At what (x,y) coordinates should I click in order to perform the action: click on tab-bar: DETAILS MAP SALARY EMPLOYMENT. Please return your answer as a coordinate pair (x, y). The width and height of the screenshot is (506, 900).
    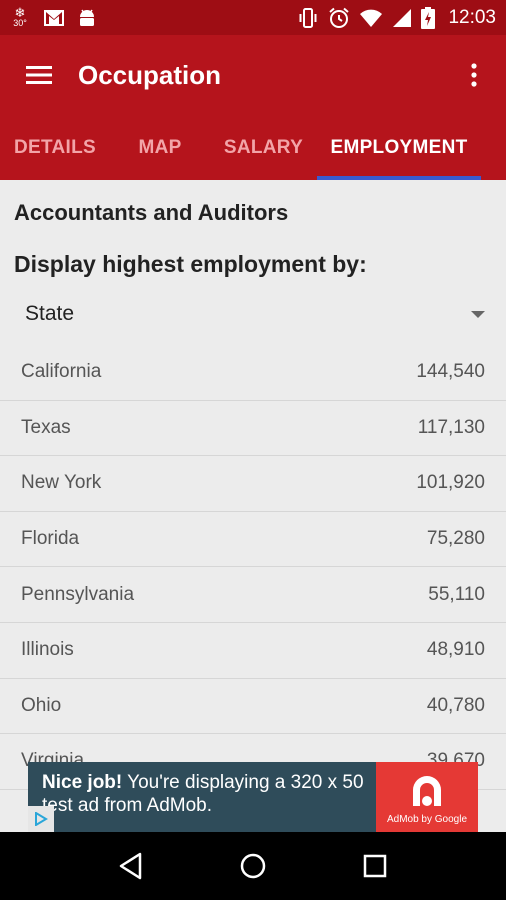
    Looking at the image, I should click on (253, 147).